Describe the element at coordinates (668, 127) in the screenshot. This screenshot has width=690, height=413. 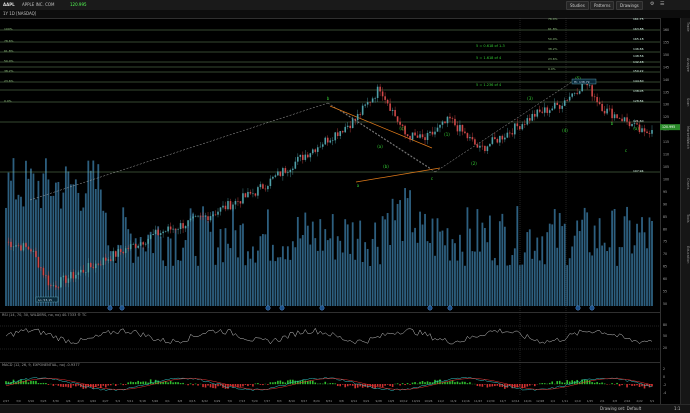
I see `last-price-tag-text: 120.995` at that location.